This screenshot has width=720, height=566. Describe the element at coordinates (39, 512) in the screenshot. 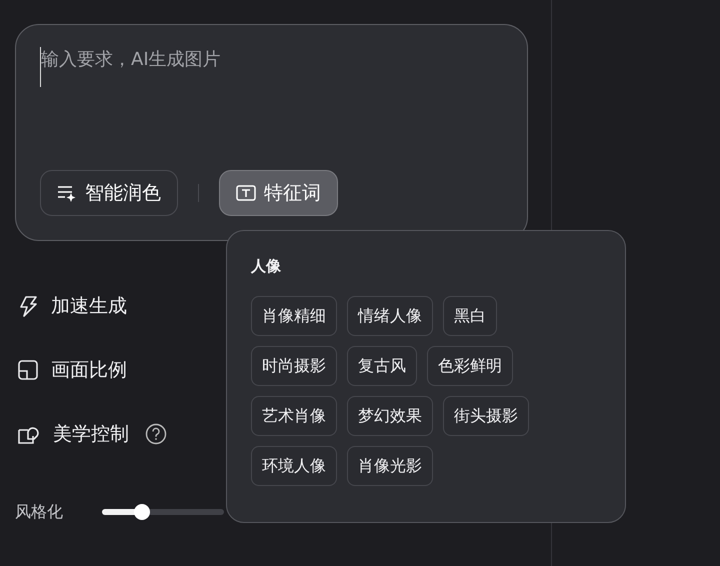

I see `slider-label: 风格化` at that location.